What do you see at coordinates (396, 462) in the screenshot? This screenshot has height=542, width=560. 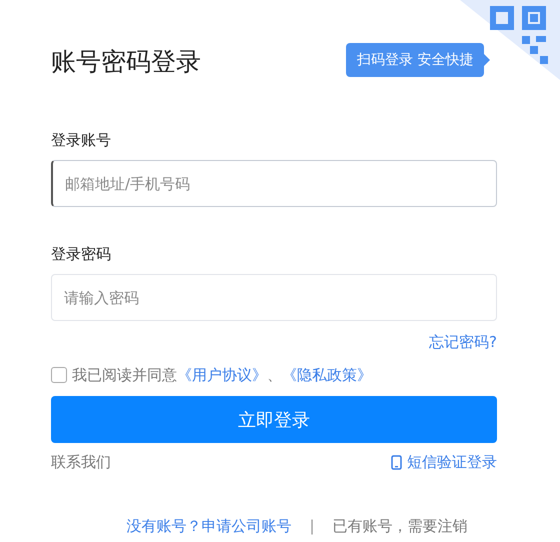 I see `phone-icon` at bounding box center [396, 462].